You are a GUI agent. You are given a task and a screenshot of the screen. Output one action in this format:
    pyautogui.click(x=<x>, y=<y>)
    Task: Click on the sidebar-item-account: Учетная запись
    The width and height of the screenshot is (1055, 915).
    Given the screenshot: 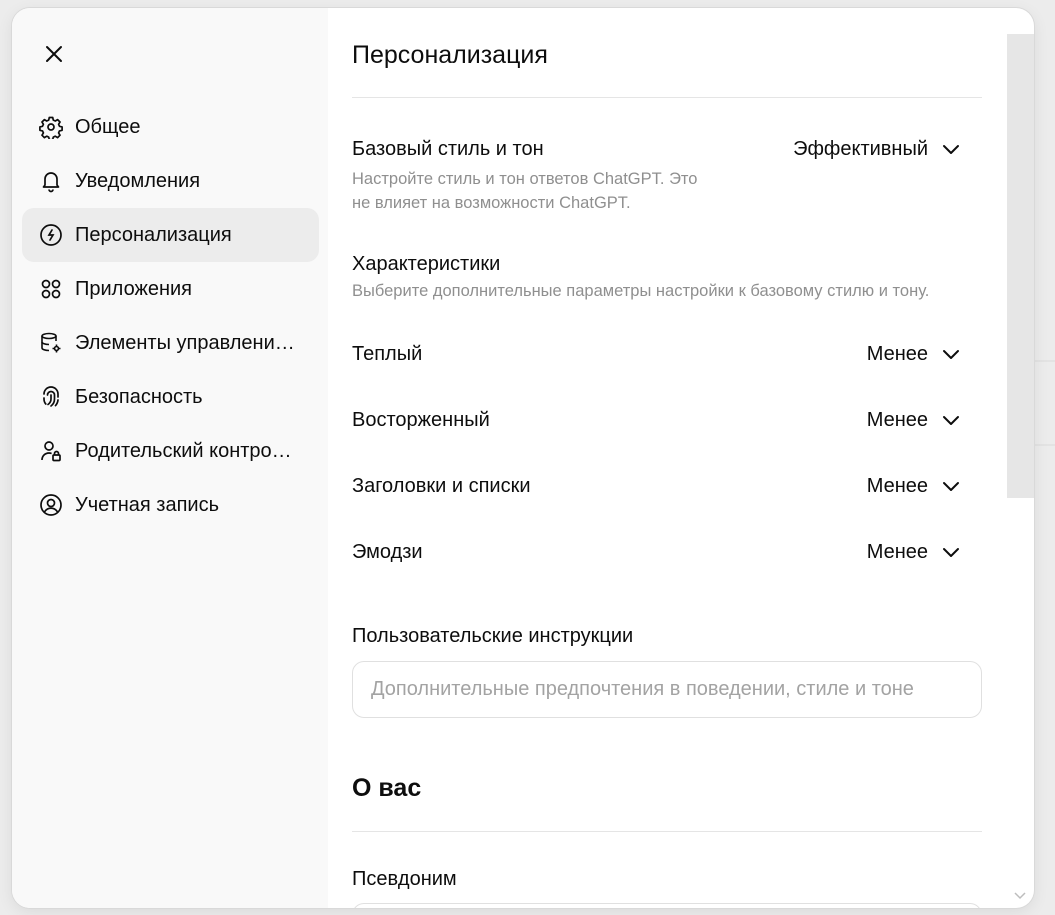 What is the action you would take?
    pyautogui.click(x=170, y=505)
    